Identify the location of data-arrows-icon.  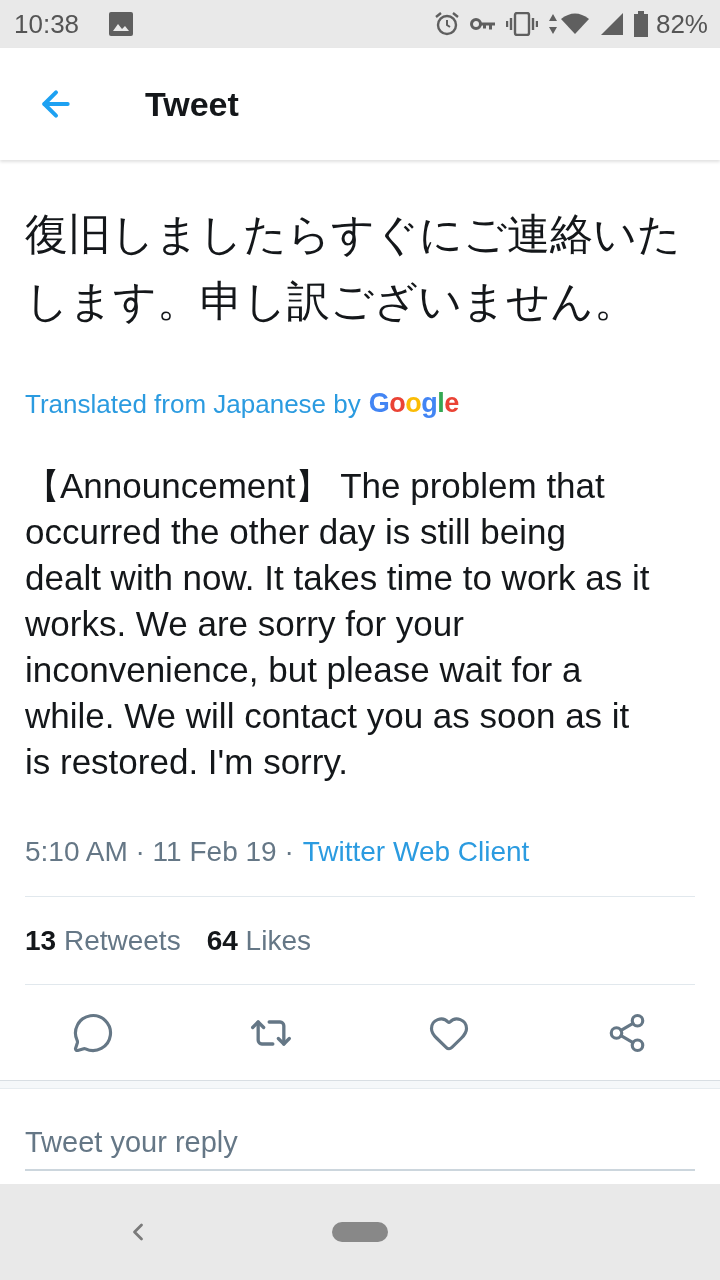
(552, 24).